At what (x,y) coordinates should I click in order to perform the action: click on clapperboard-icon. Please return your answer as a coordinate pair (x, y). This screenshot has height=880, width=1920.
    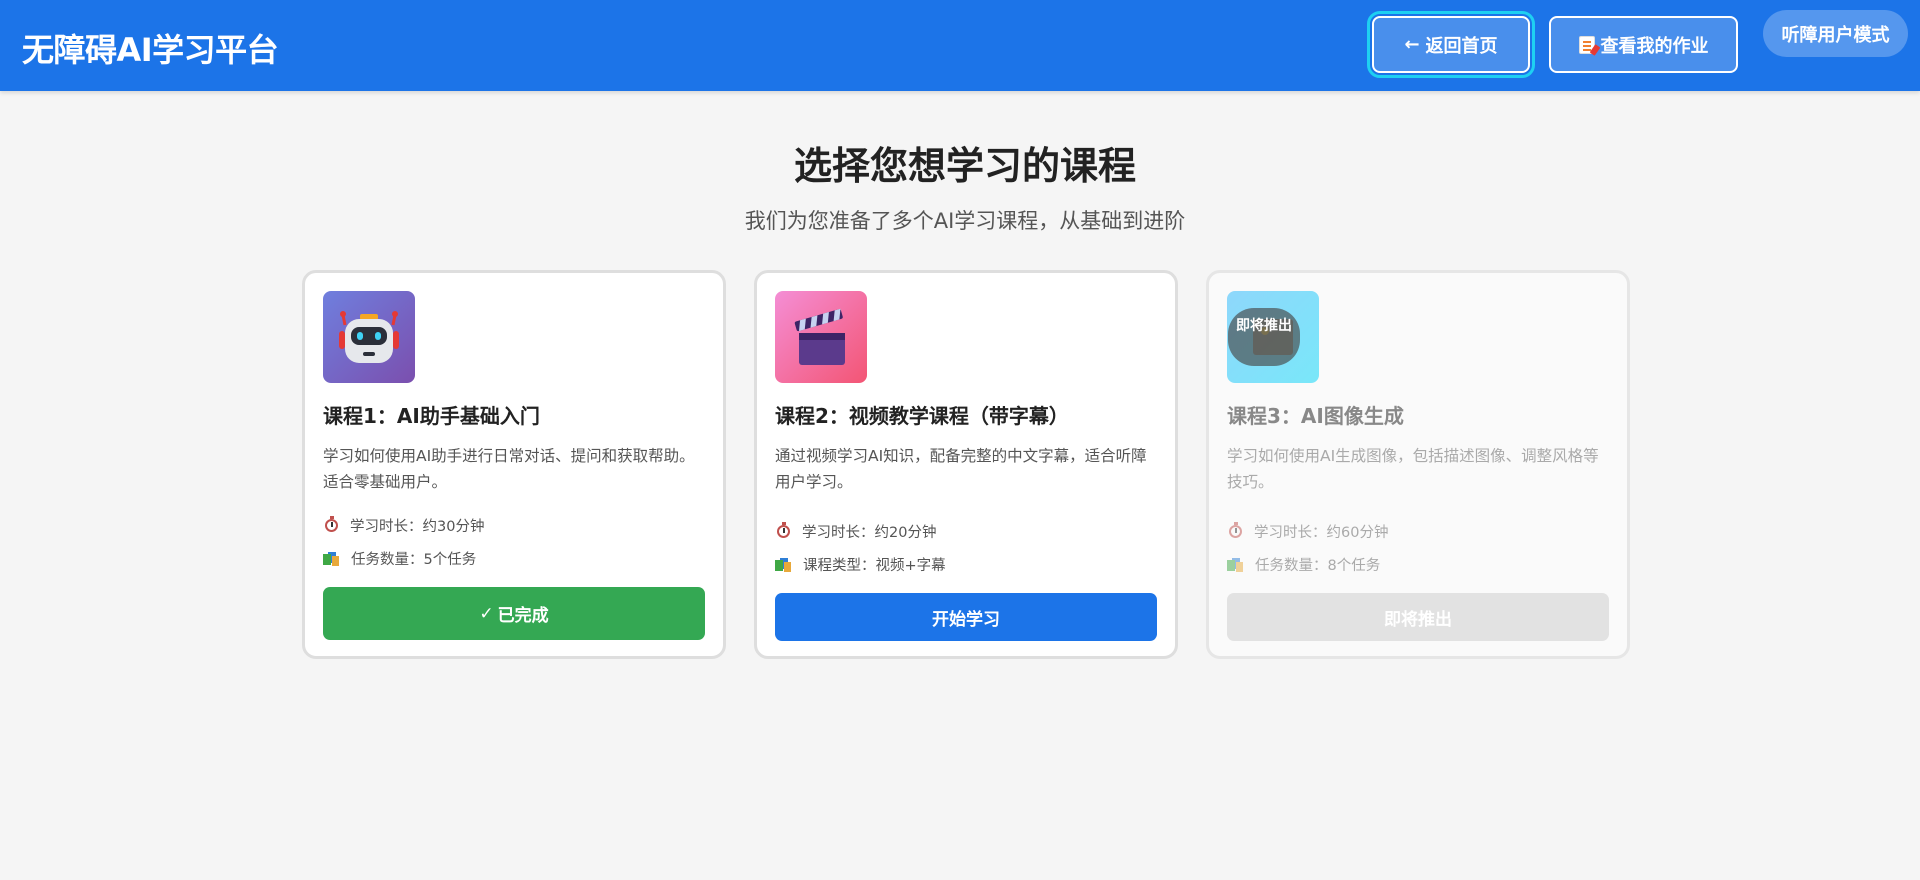
    Looking at the image, I should click on (821, 337).